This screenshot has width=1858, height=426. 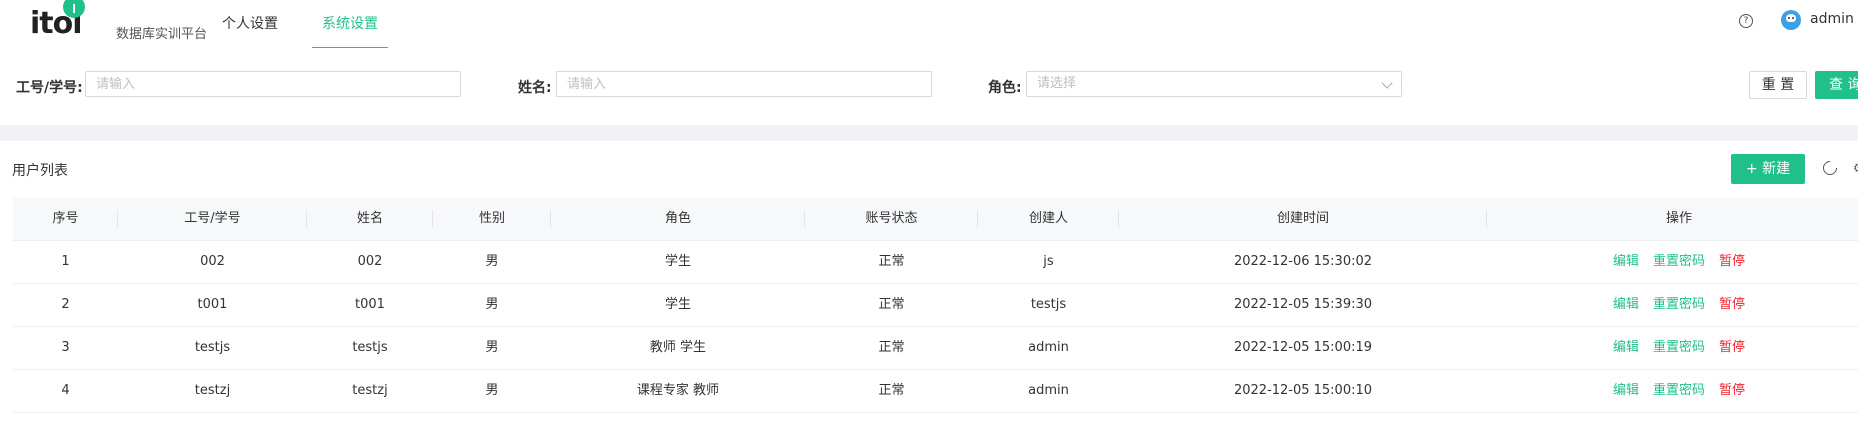 What do you see at coordinates (1778, 85) in the screenshot?
I see `reset-button: 重 置` at bounding box center [1778, 85].